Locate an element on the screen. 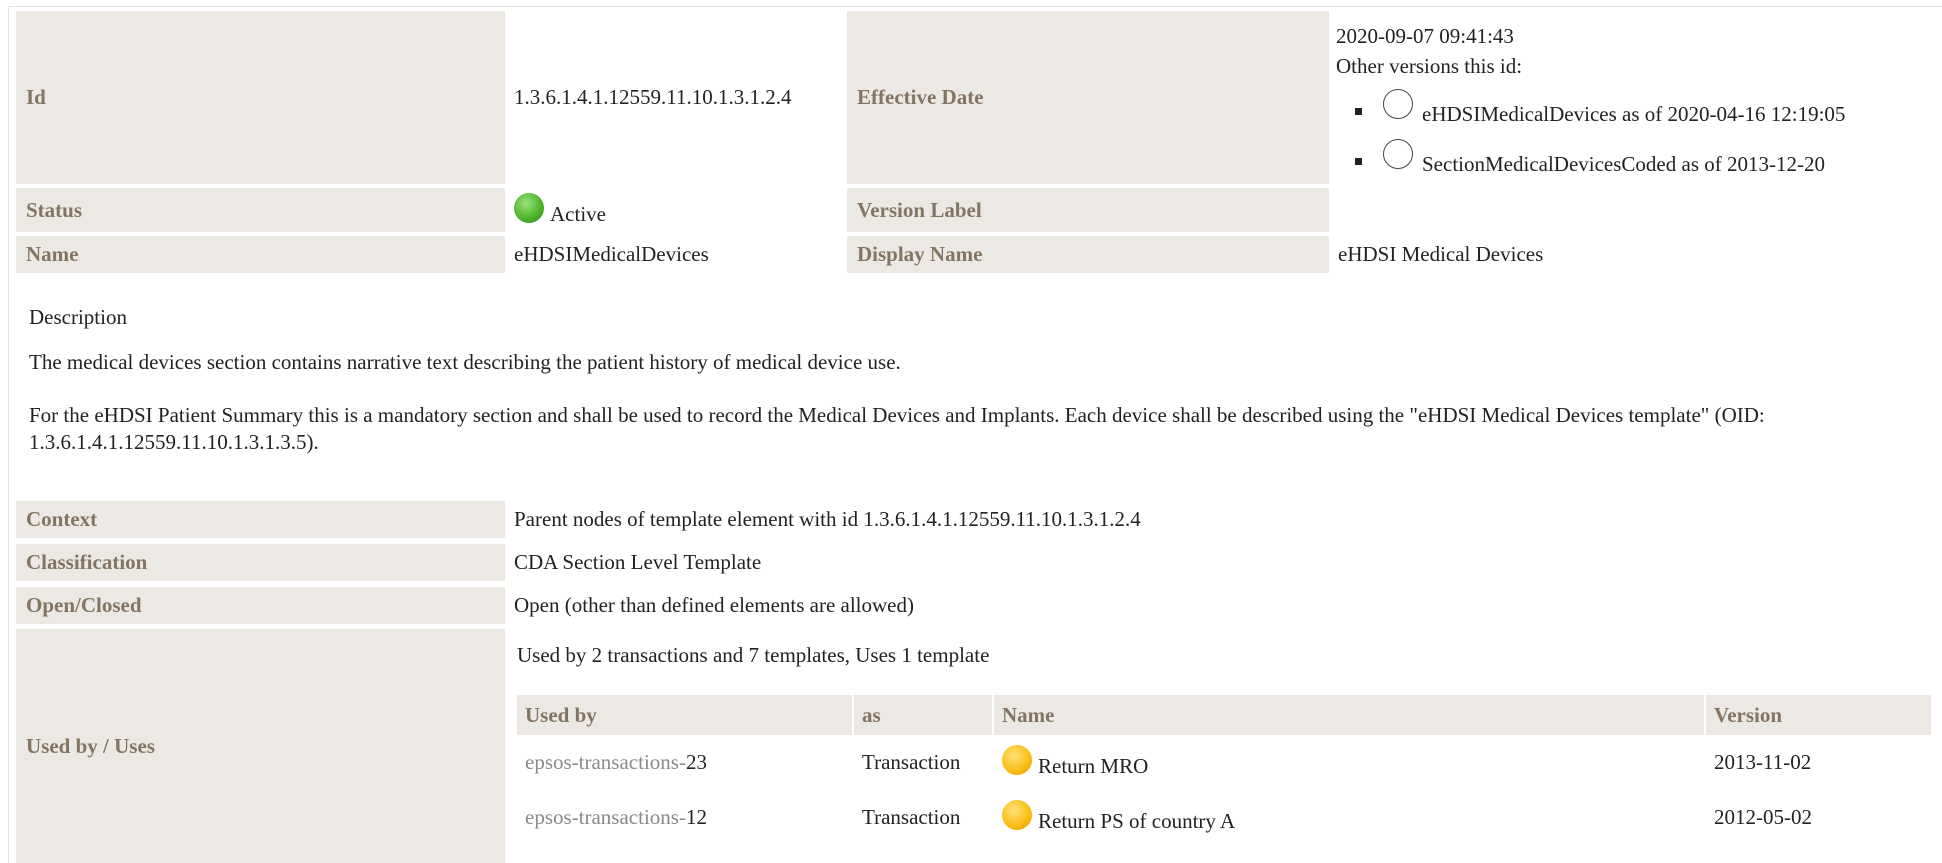 The height and width of the screenshot is (863, 1942). id-label: Id is located at coordinates (260, 97).